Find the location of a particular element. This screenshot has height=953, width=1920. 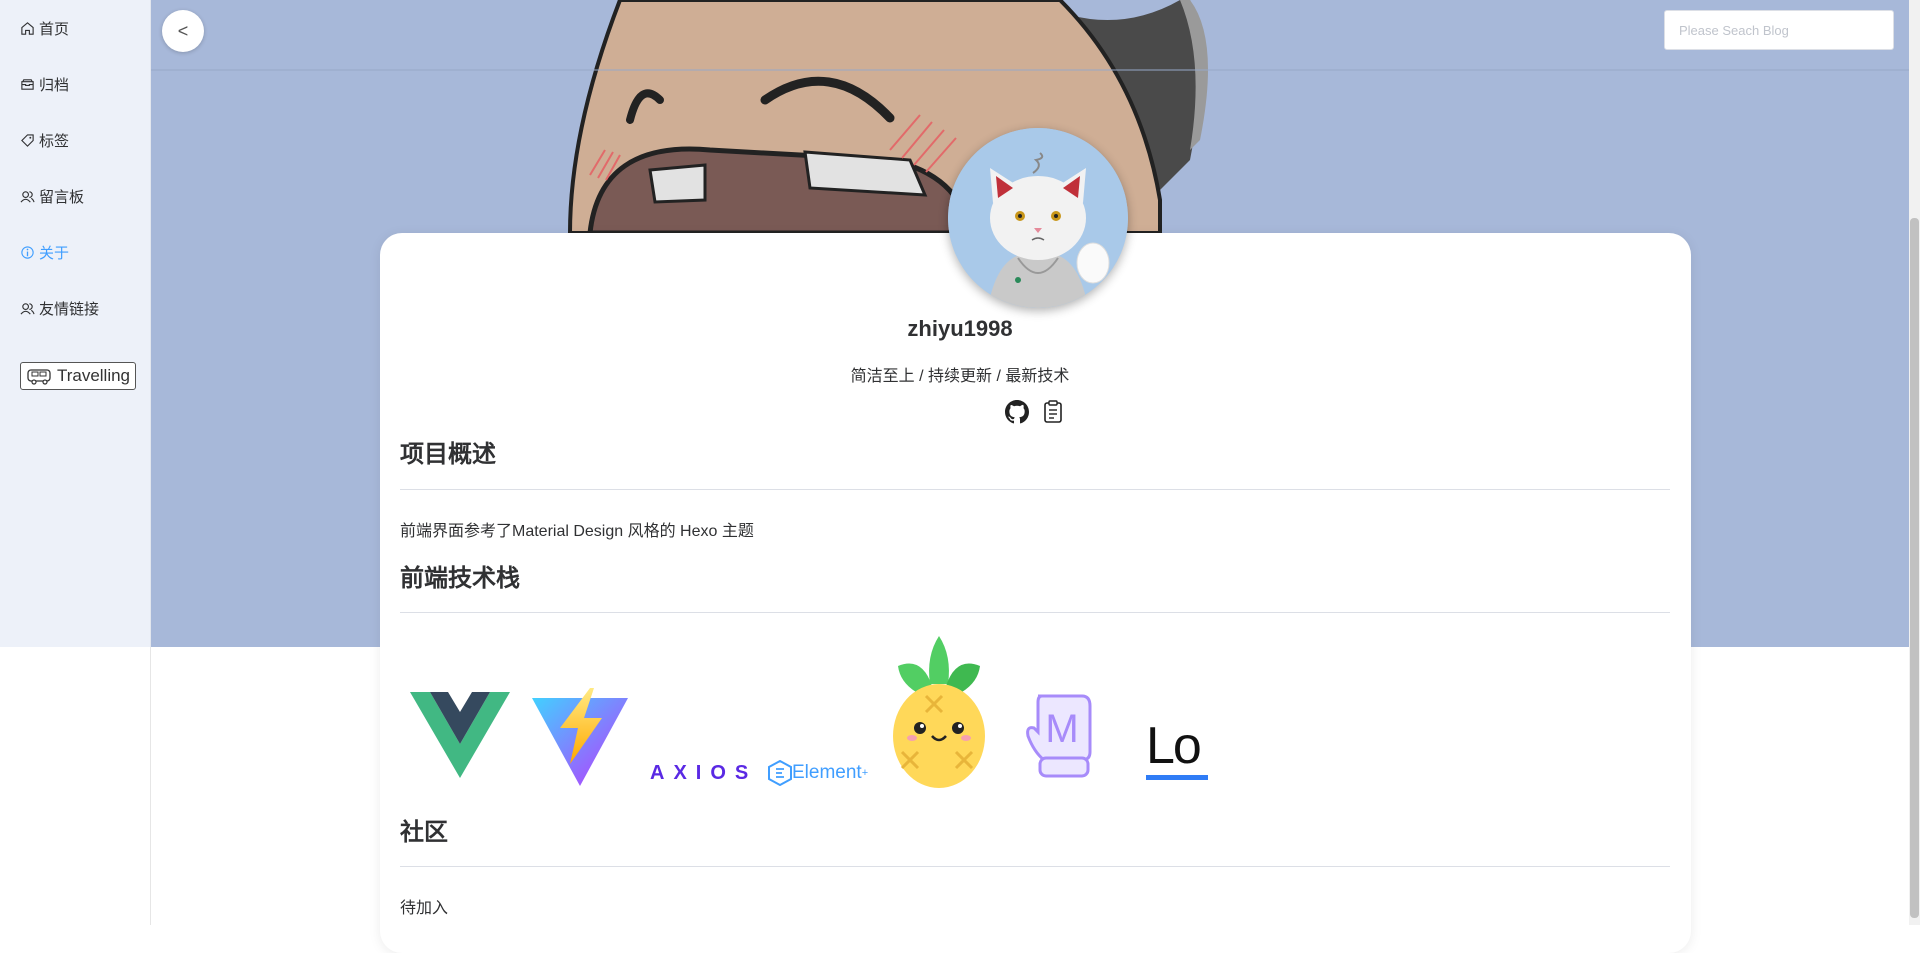

info-icon is located at coordinates (27, 252).